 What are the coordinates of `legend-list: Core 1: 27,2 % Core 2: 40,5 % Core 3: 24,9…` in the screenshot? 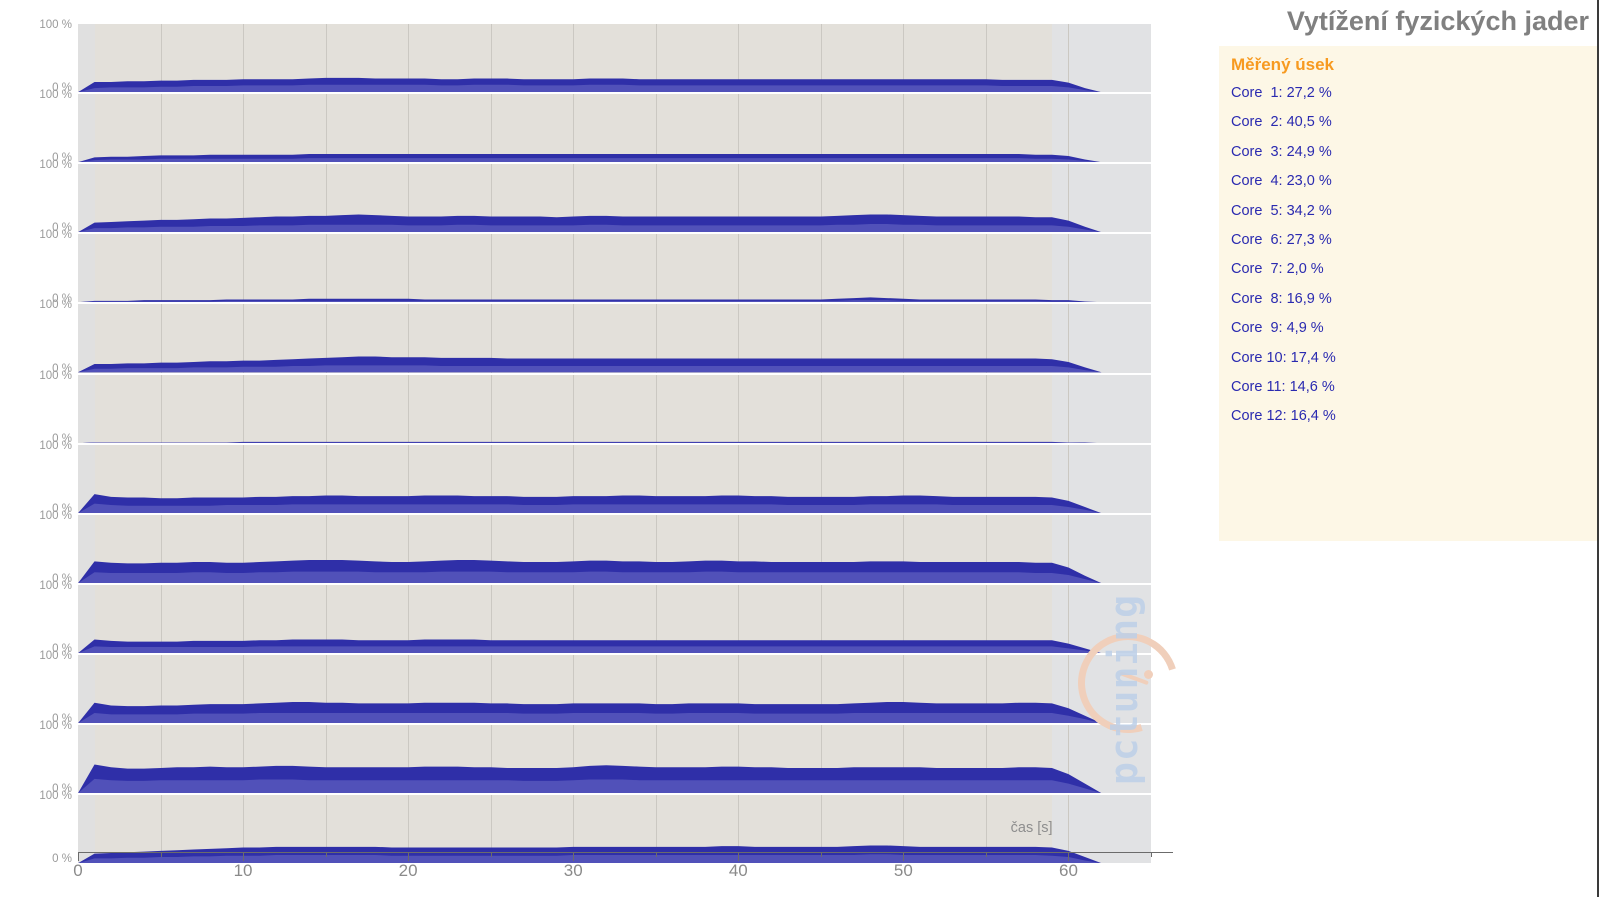 It's located at (1415, 255).